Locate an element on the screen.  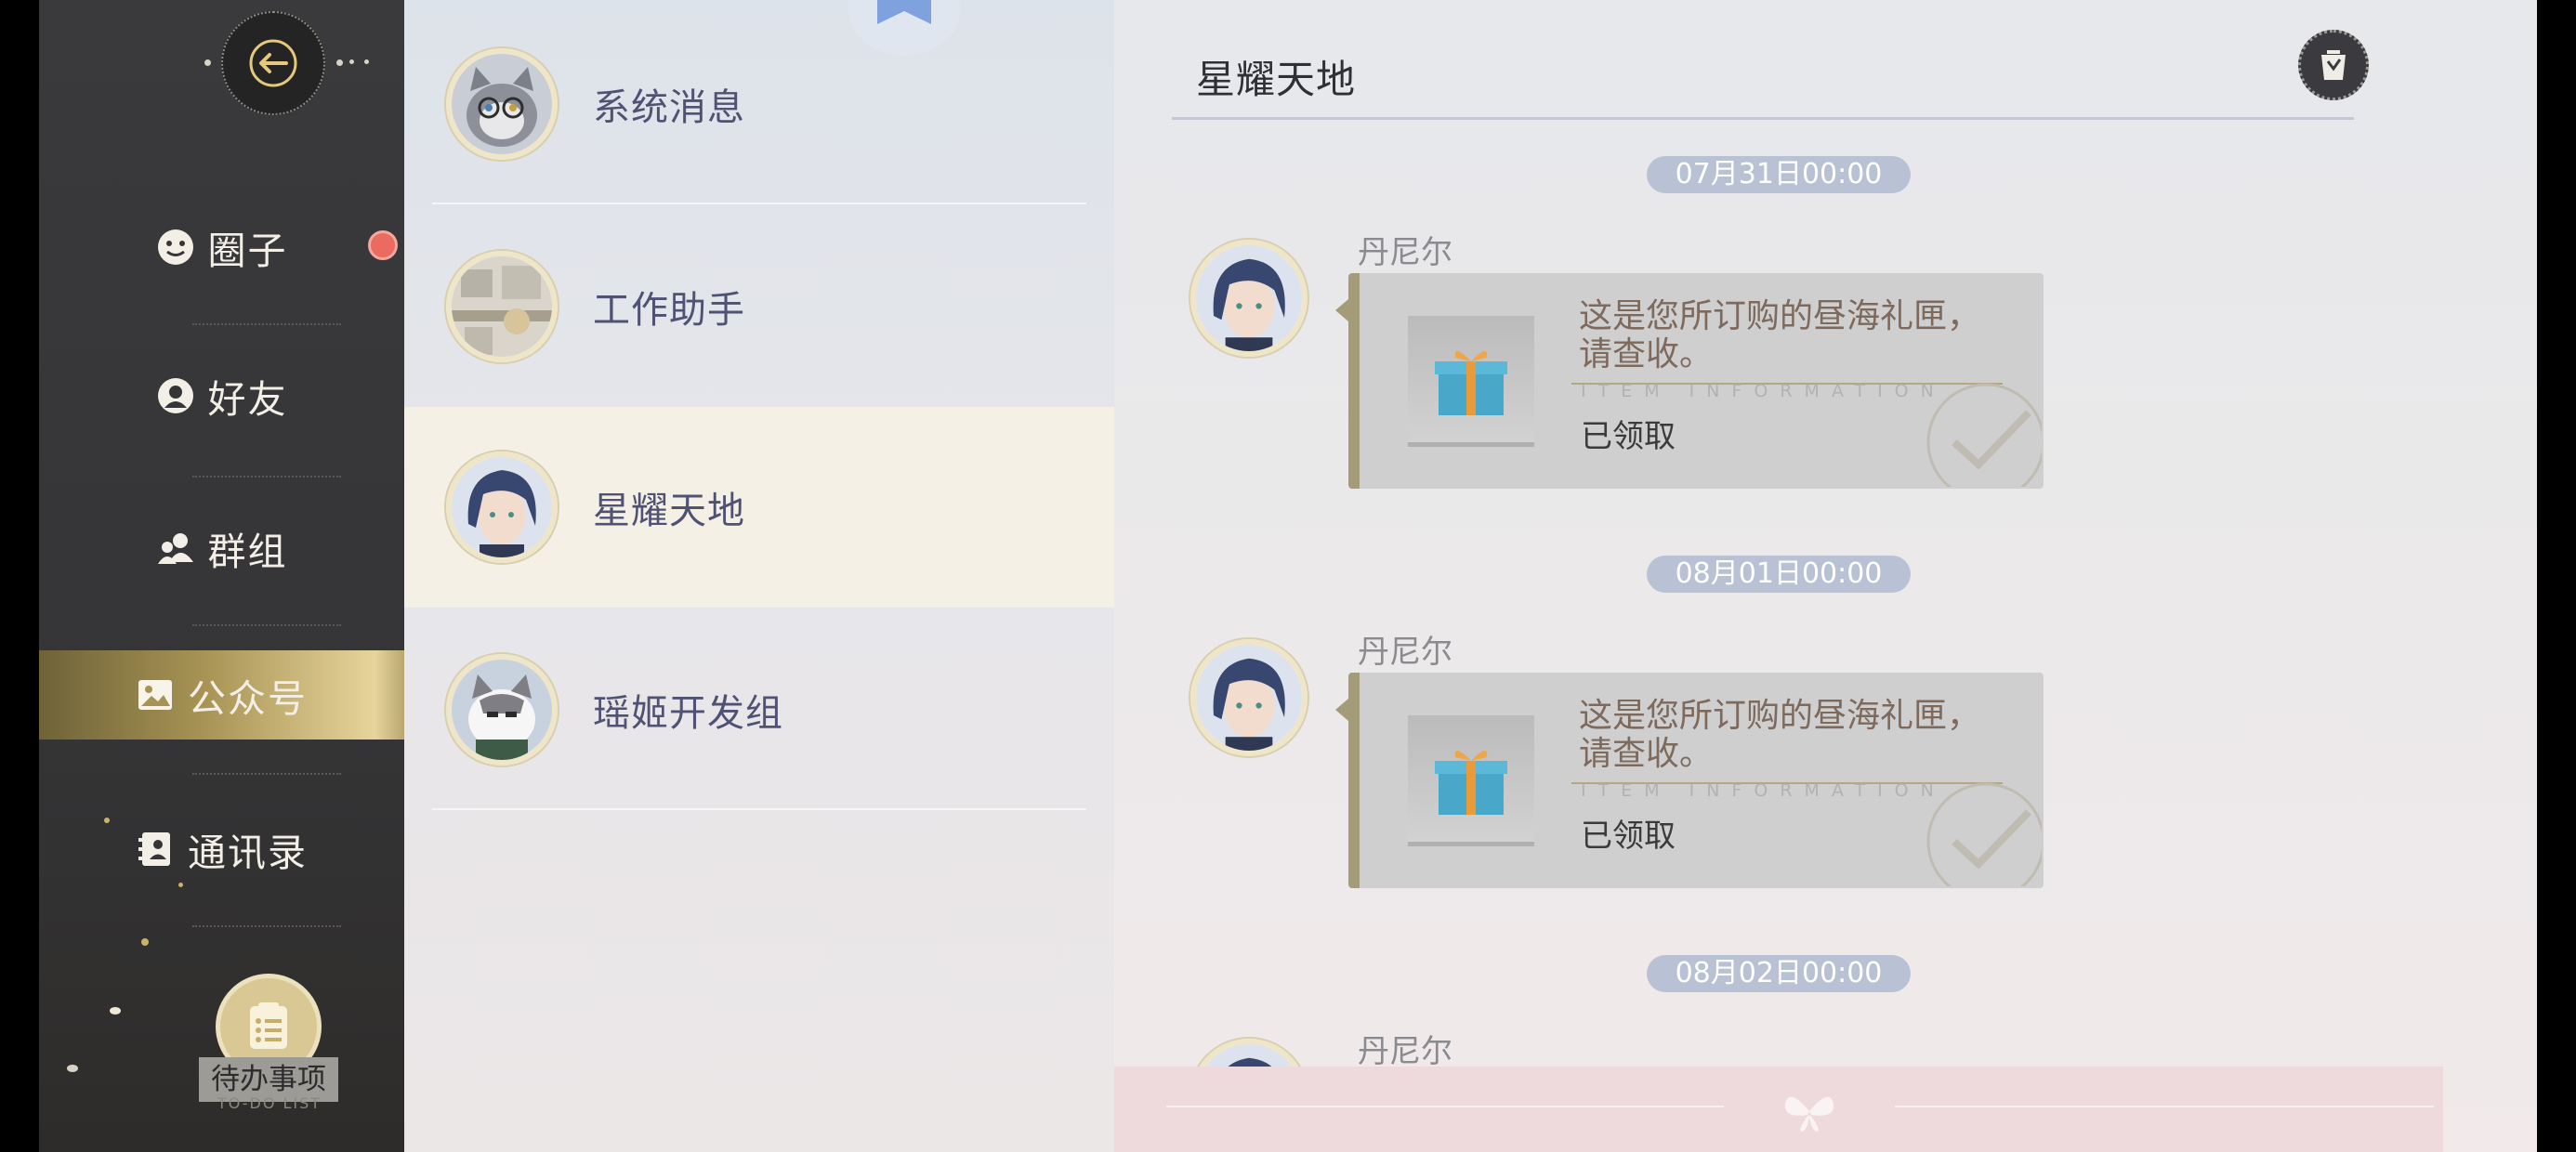
image-icon is located at coordinates (155, 694).